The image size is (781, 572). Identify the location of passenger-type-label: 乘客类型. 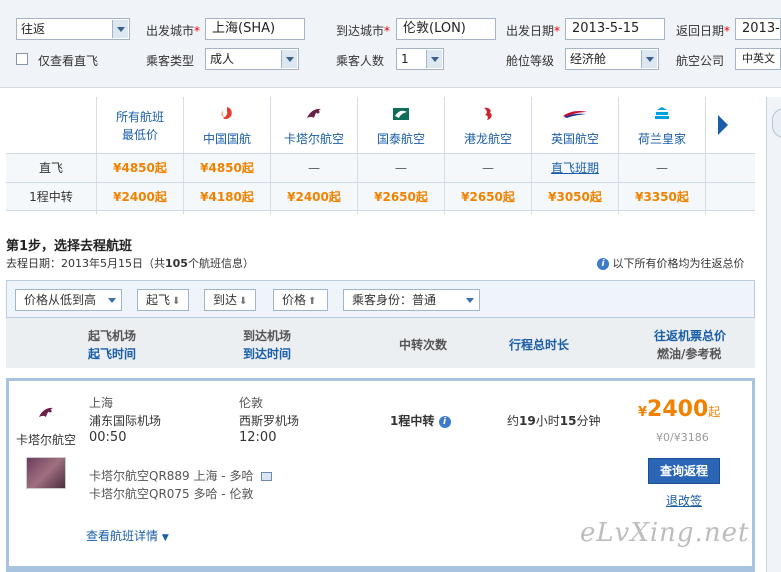
(170, 61).